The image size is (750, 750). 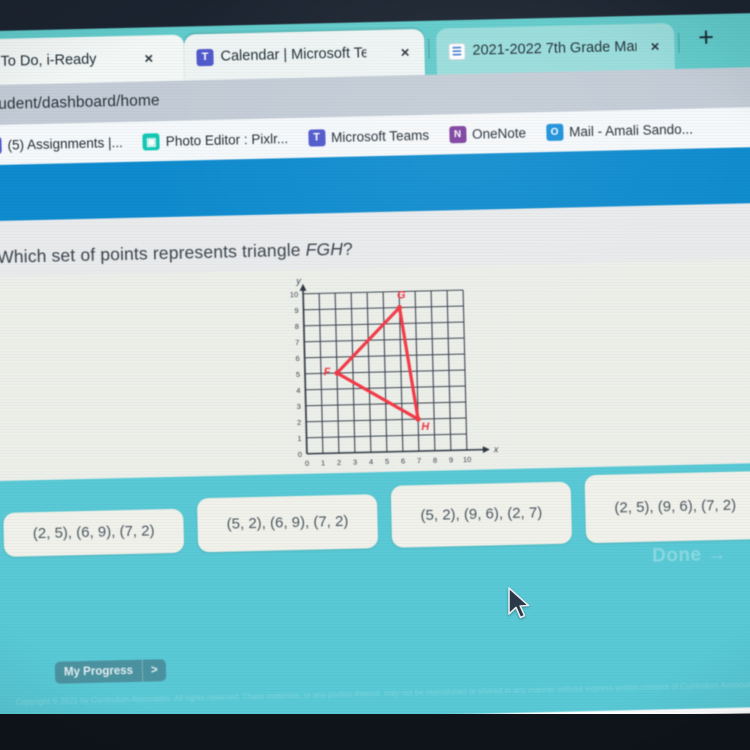 I want to click on browser-tab-0-close-icon: ×, so click(x=148, y=59).